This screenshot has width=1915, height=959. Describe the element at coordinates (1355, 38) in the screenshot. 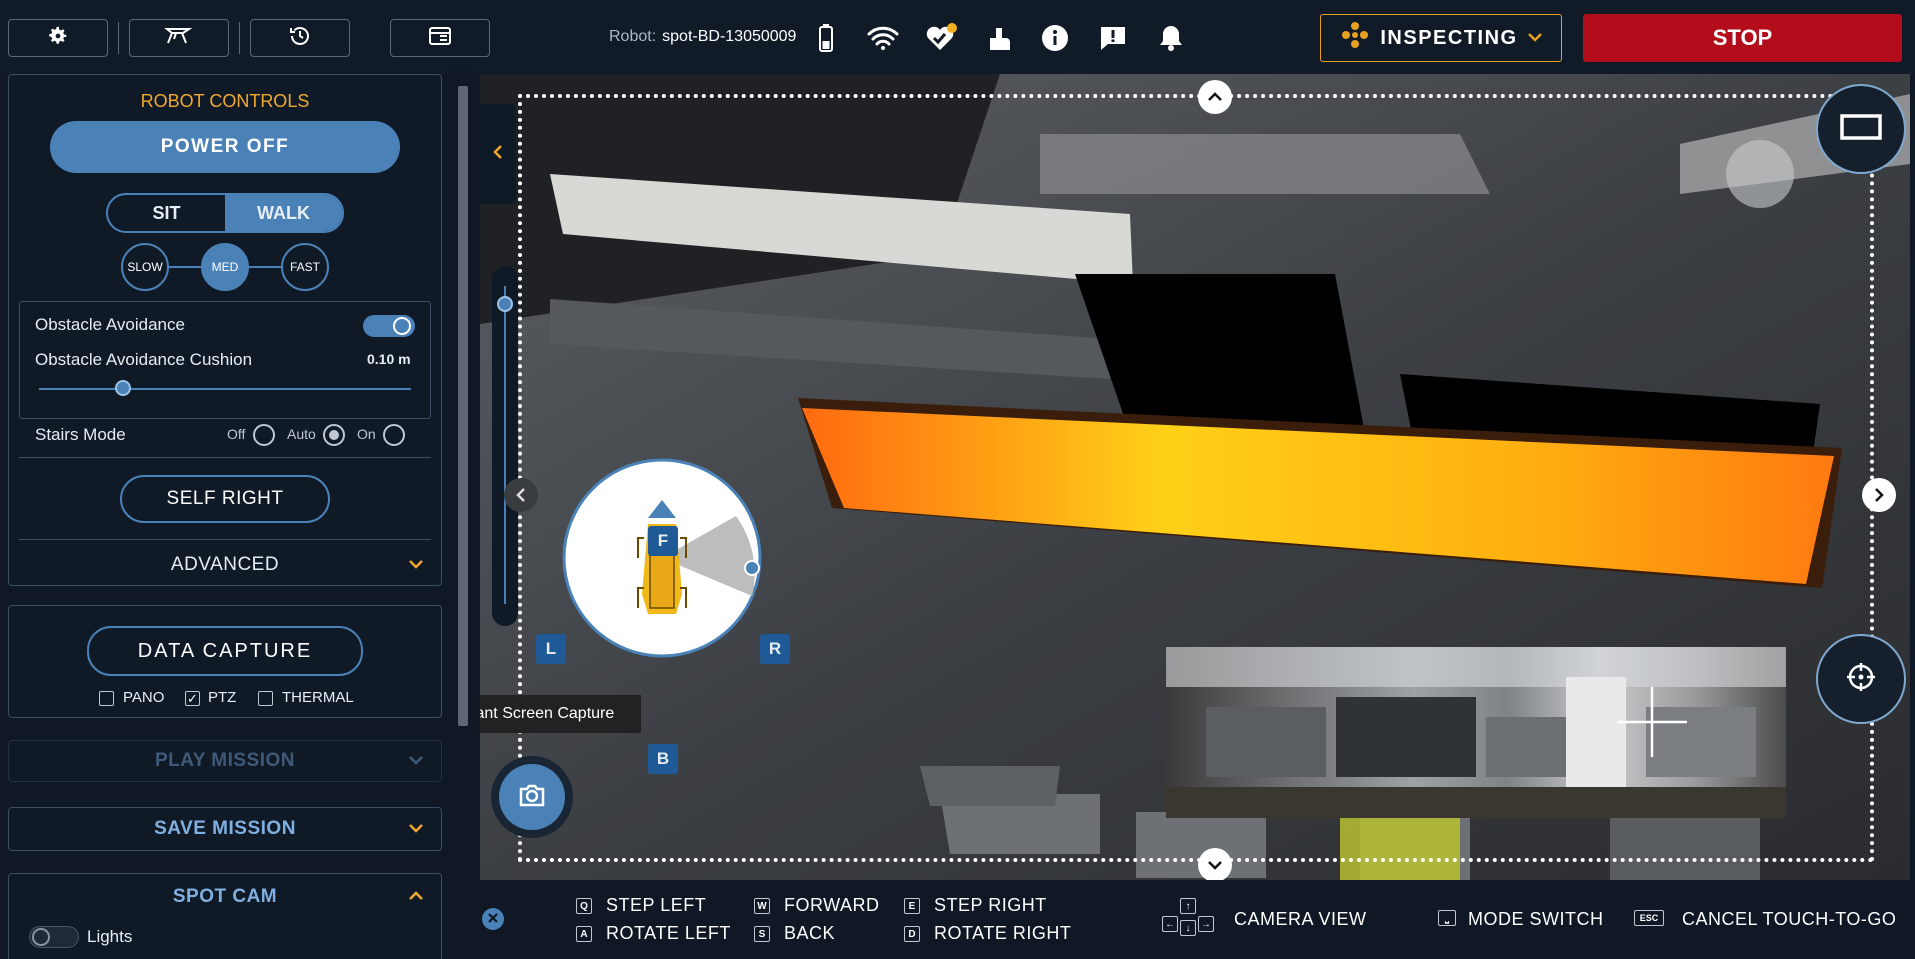

I see `inspecting-icon` at that location.